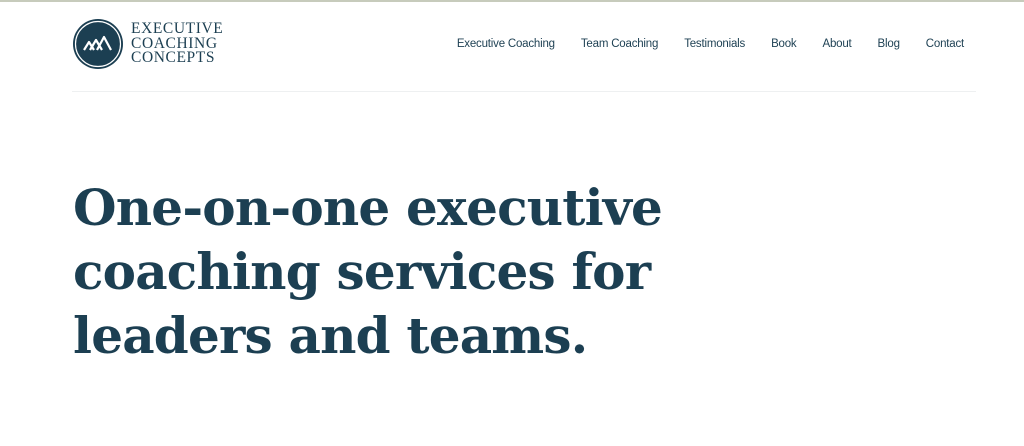 This screenshot has width=1024, height=446. I want to click on brand-line-3: CONCEPTS, so click(173, 58).